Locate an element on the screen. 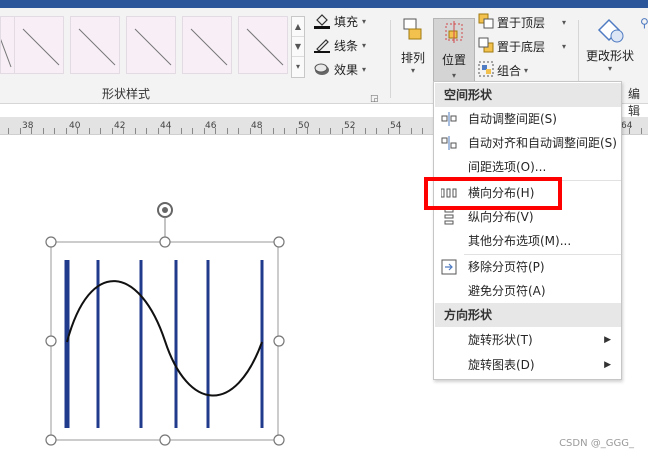 Image resolution: width=648 pixels, height=459 pixels. menu-section-header: 方向形状 is located at coordinates (528, 315).